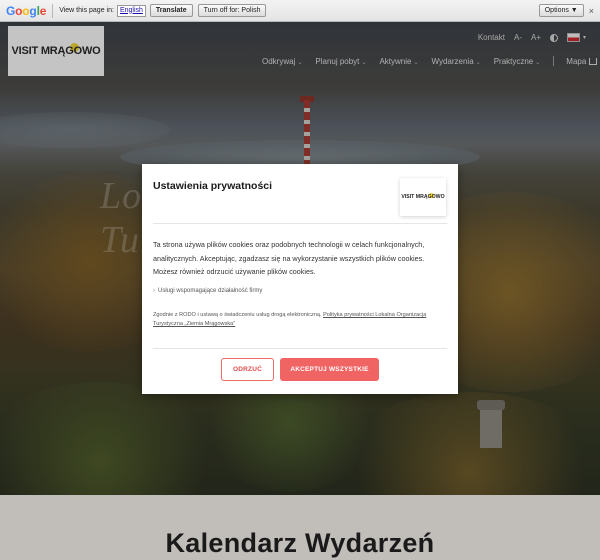 The width and height of the screenshot is (600, 560). I want to click on cookie-category-toggle: › Usługi wspomagające działalność firmy, so click(207, 291).